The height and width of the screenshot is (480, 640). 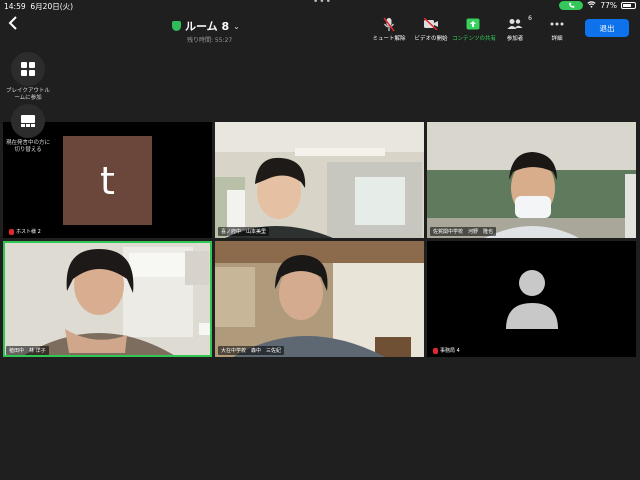 I want to click on switch-speaker-view-button: 現在発言中の方に切り替える, so click(x=28, y=129).